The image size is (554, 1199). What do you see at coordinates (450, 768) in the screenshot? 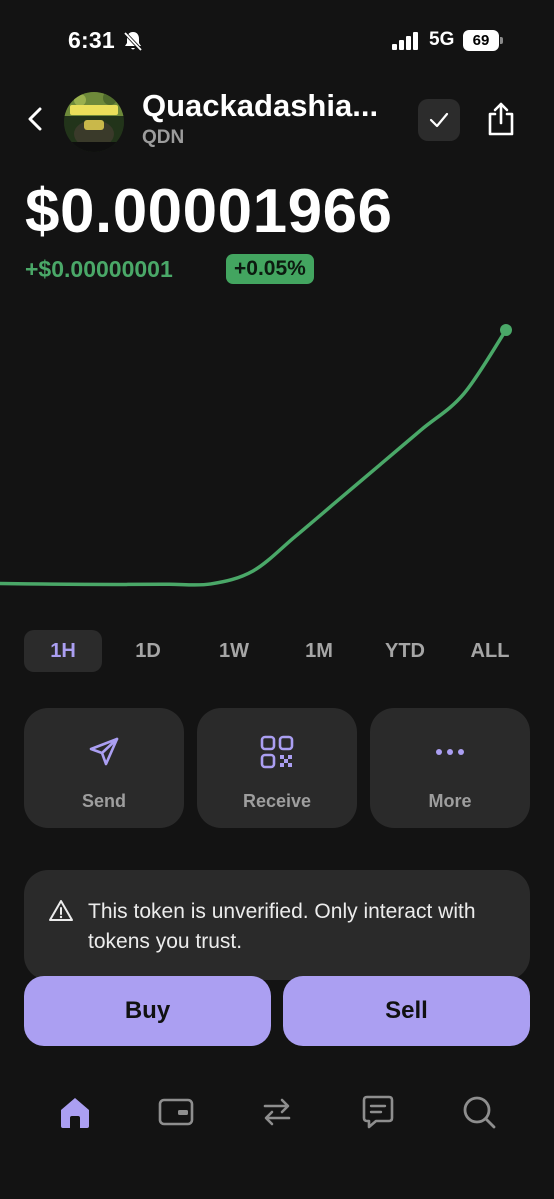
I see `more-button: More` at bounding box center [450, 768].